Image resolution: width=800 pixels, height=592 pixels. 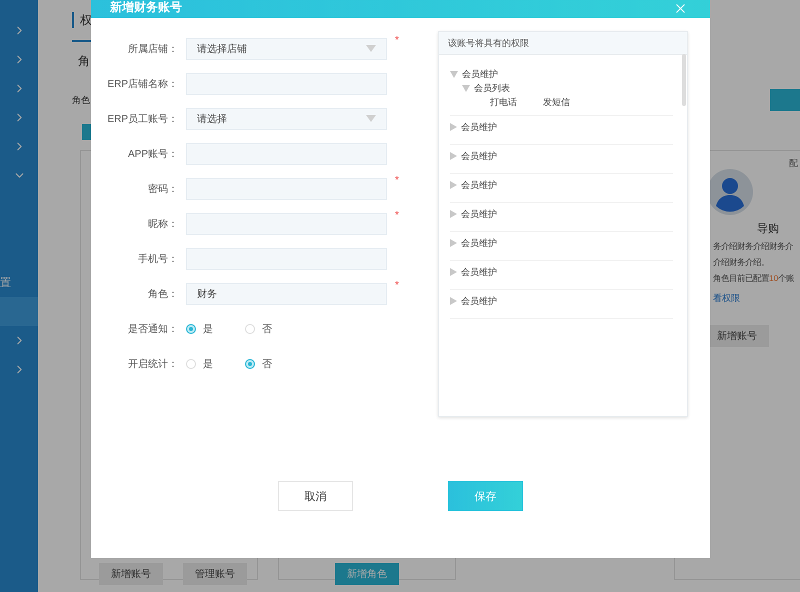 I want to click on role-description: 介绍财务介绍。, so click(x=741, y=262).